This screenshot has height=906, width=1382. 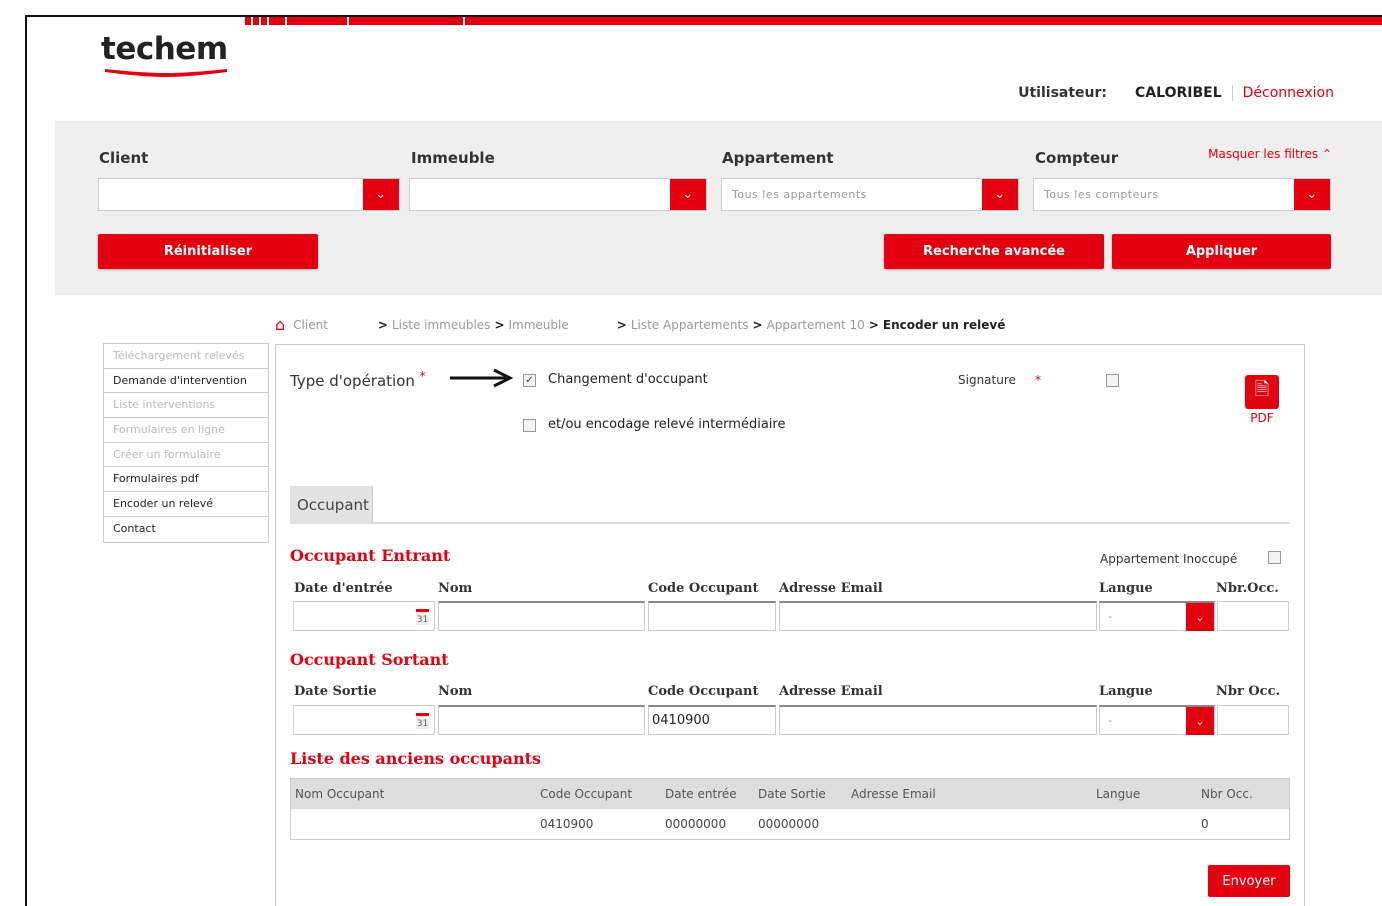 I want to click on outgoing-name-input, so click(x=541, y=720).